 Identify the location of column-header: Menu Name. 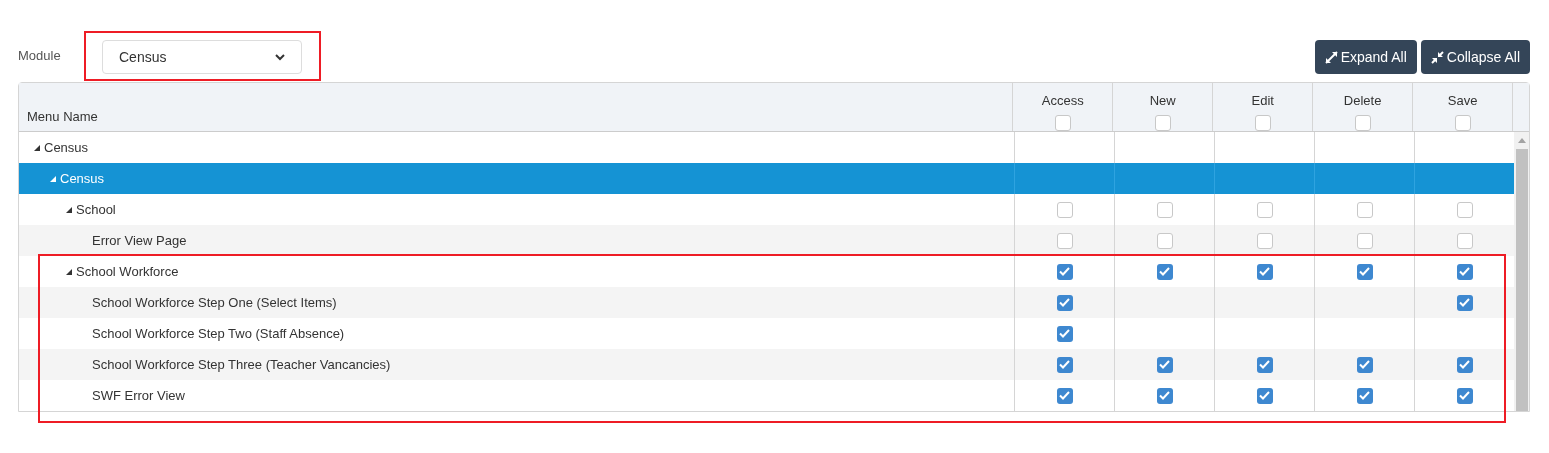
(62, 116).